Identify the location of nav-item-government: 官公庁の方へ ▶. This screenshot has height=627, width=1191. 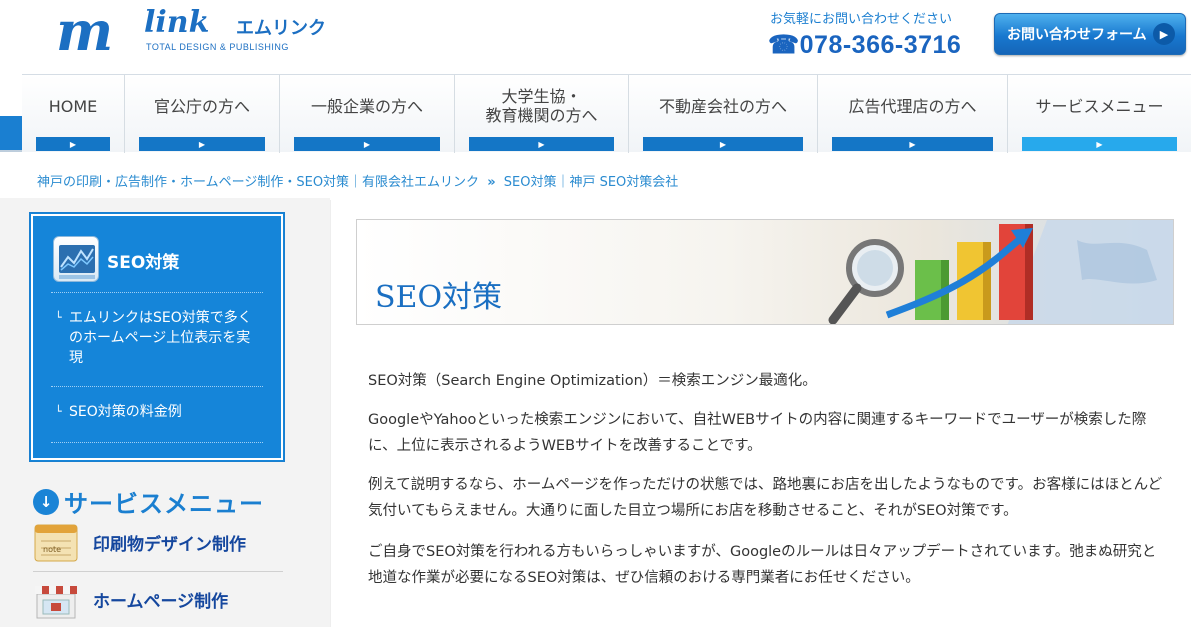
(202, 114).